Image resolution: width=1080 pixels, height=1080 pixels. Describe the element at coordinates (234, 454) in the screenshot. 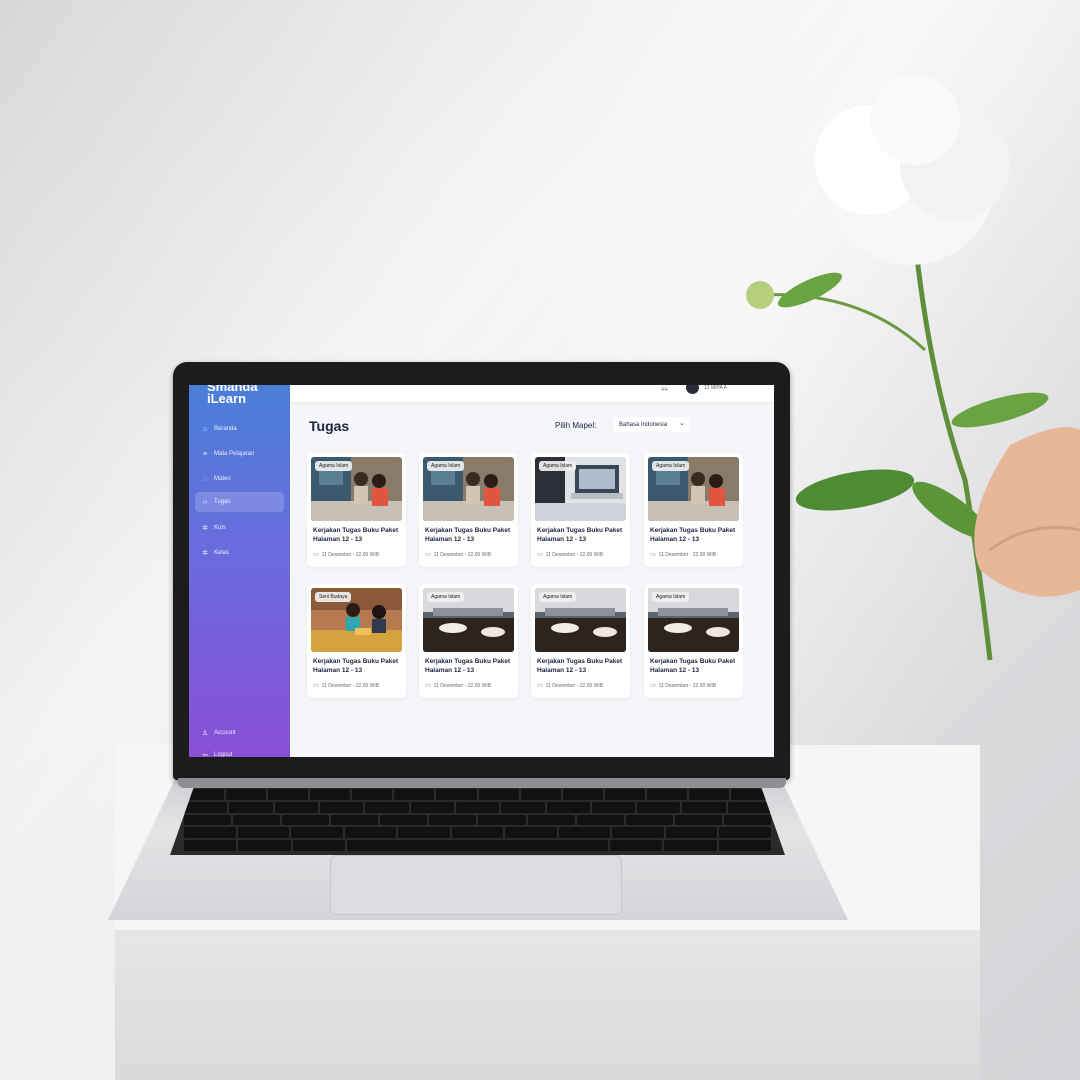

I see `sidebar-item-label: Mata Pelajaran` at that location.